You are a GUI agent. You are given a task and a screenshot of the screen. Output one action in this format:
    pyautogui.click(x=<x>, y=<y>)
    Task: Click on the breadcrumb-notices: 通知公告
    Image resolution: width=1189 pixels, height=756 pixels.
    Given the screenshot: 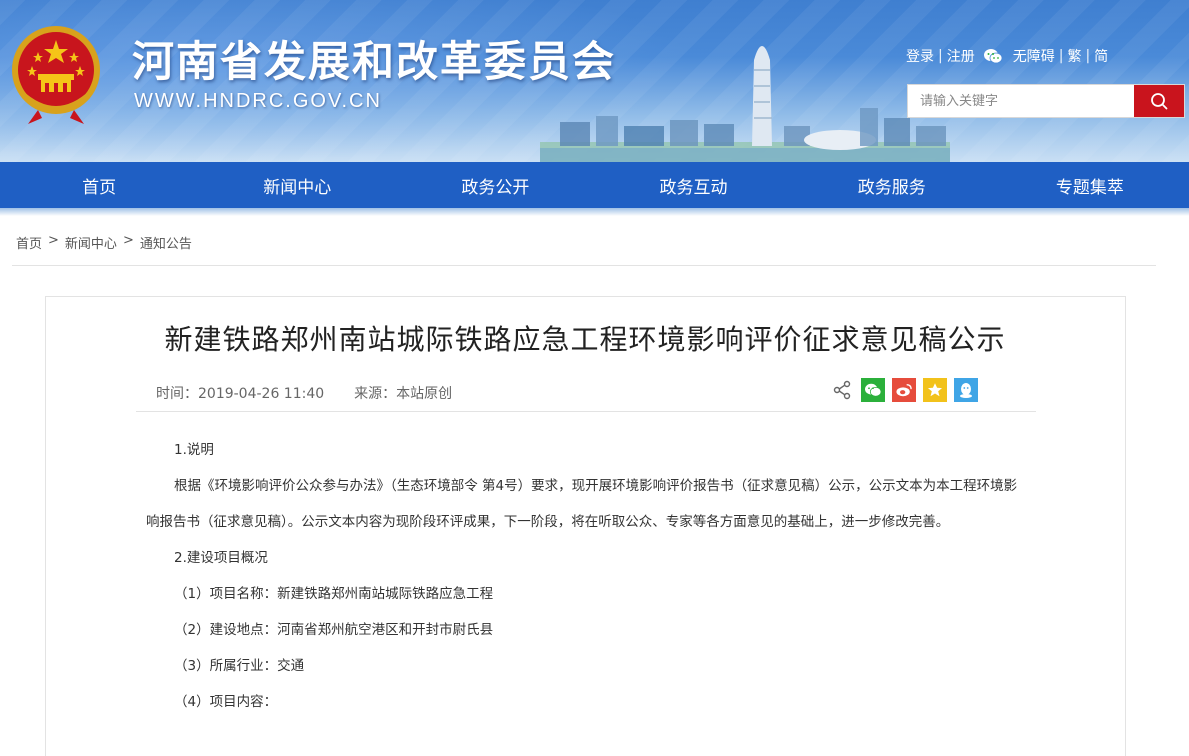 What is the action you would take?
    pyautogui.click(x=166, y=242)
    